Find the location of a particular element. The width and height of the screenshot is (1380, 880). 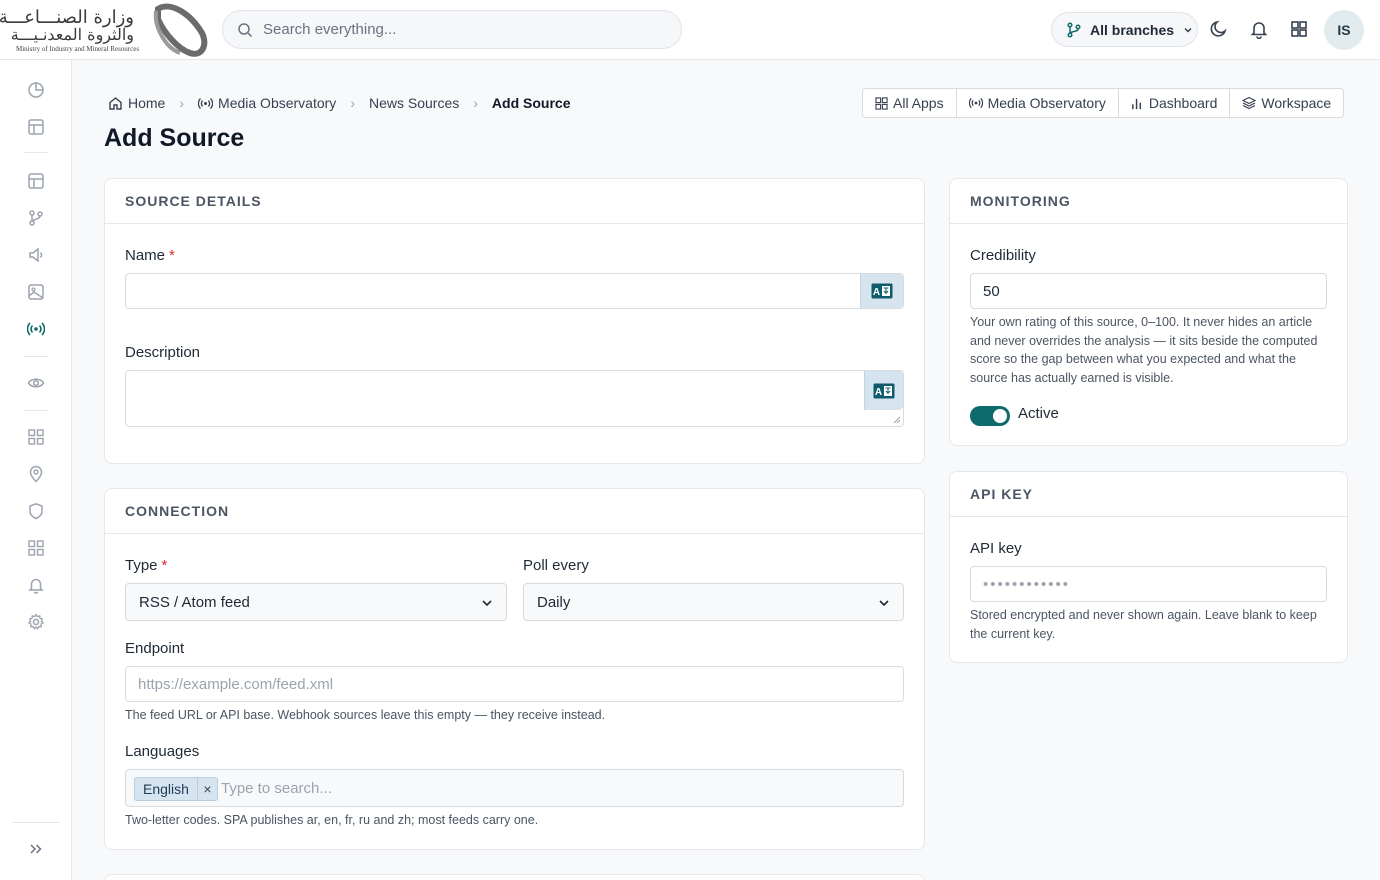

breadcrumb-news-sources: News Sources is located at coordinates (414, 103).